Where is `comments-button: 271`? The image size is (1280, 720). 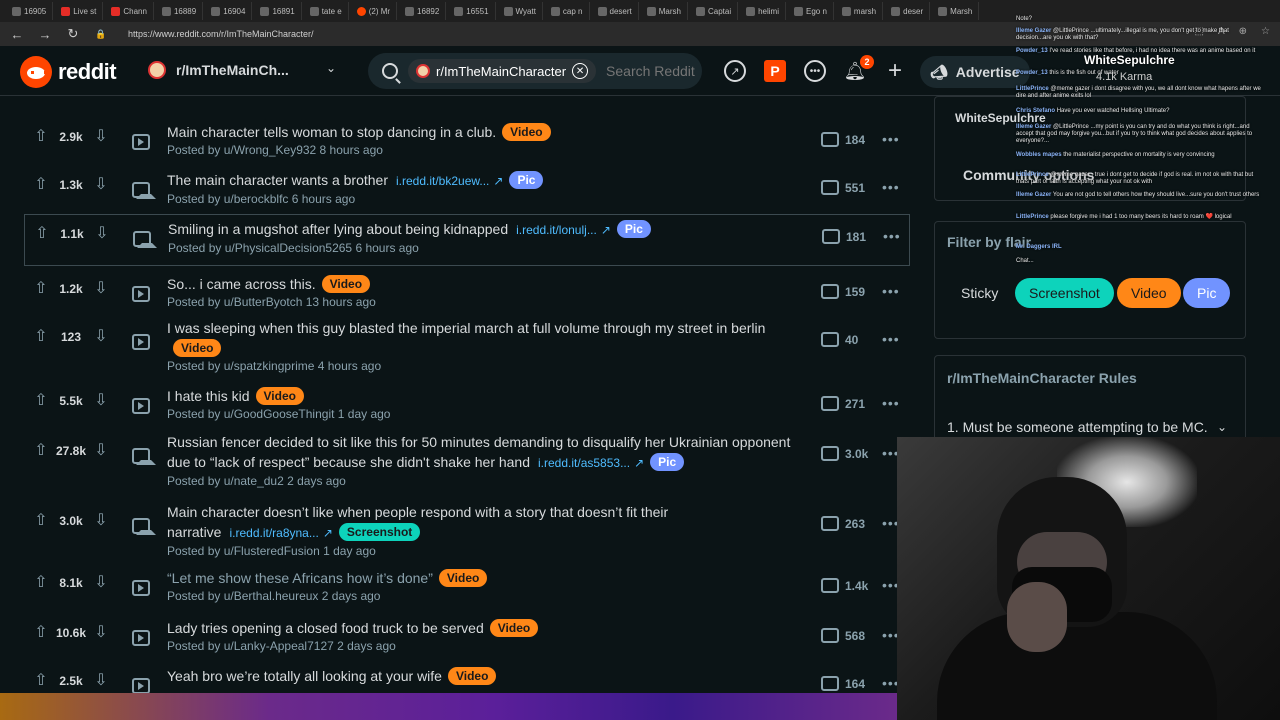
comments-button: 271 is located at coordinates (843, 403).